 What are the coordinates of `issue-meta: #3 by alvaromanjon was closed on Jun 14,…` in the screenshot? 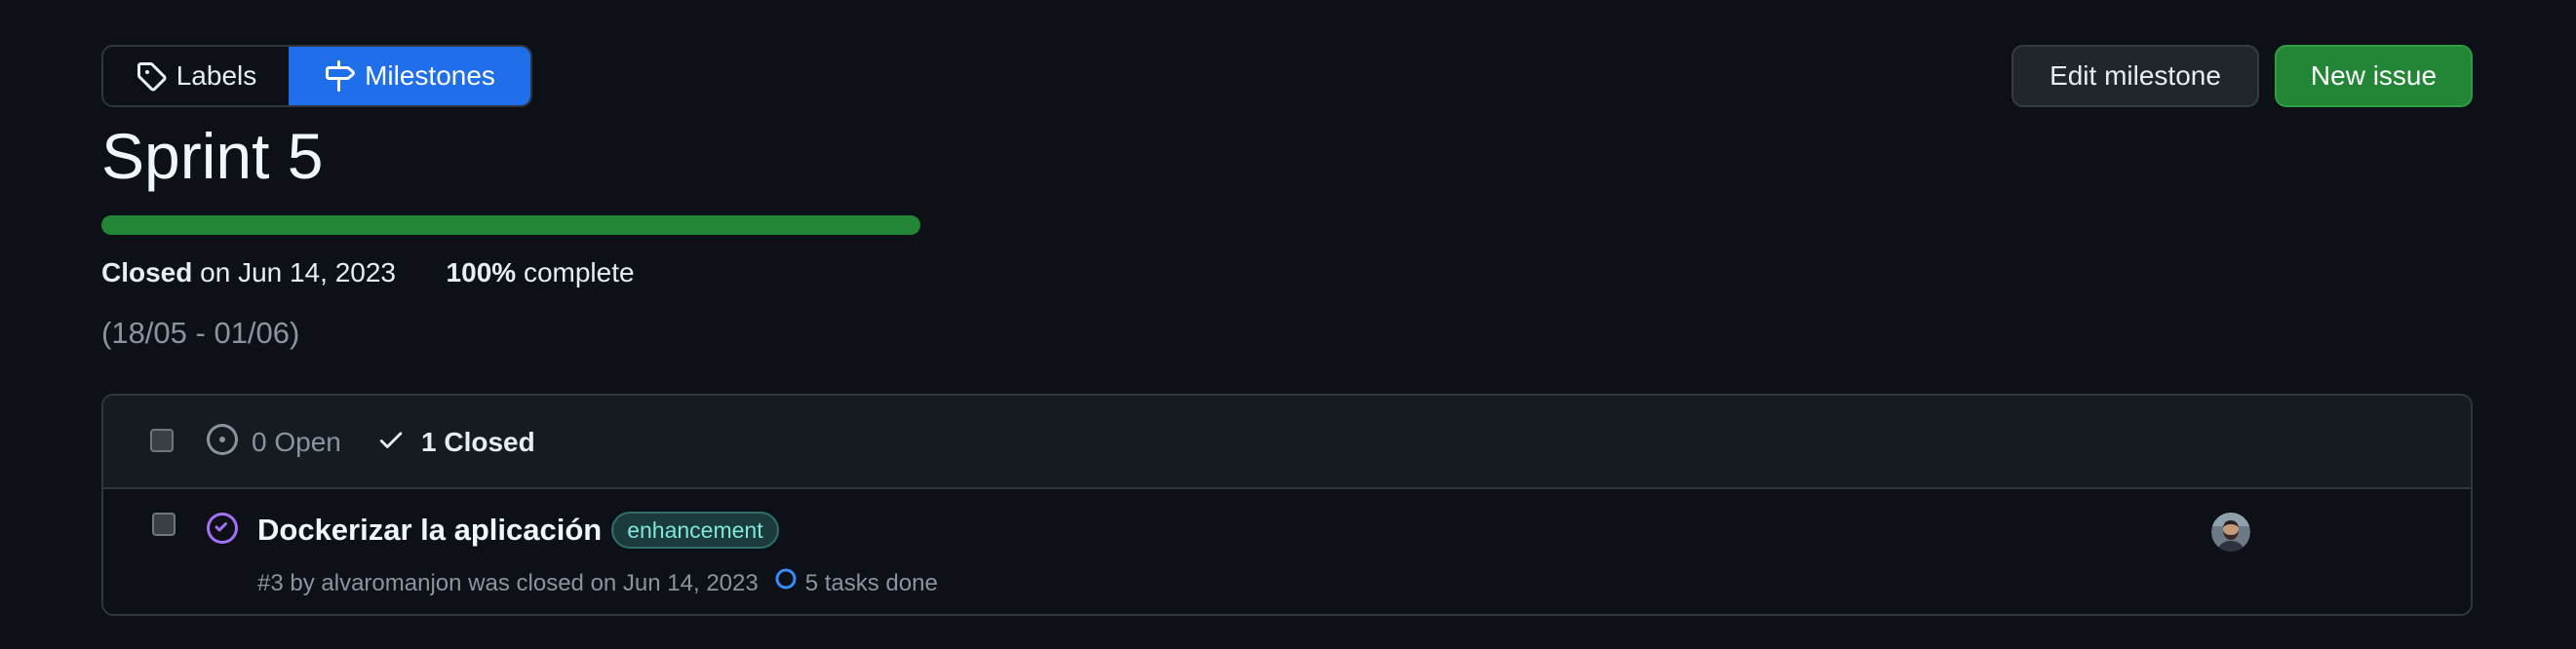 It's located at (597, 583).